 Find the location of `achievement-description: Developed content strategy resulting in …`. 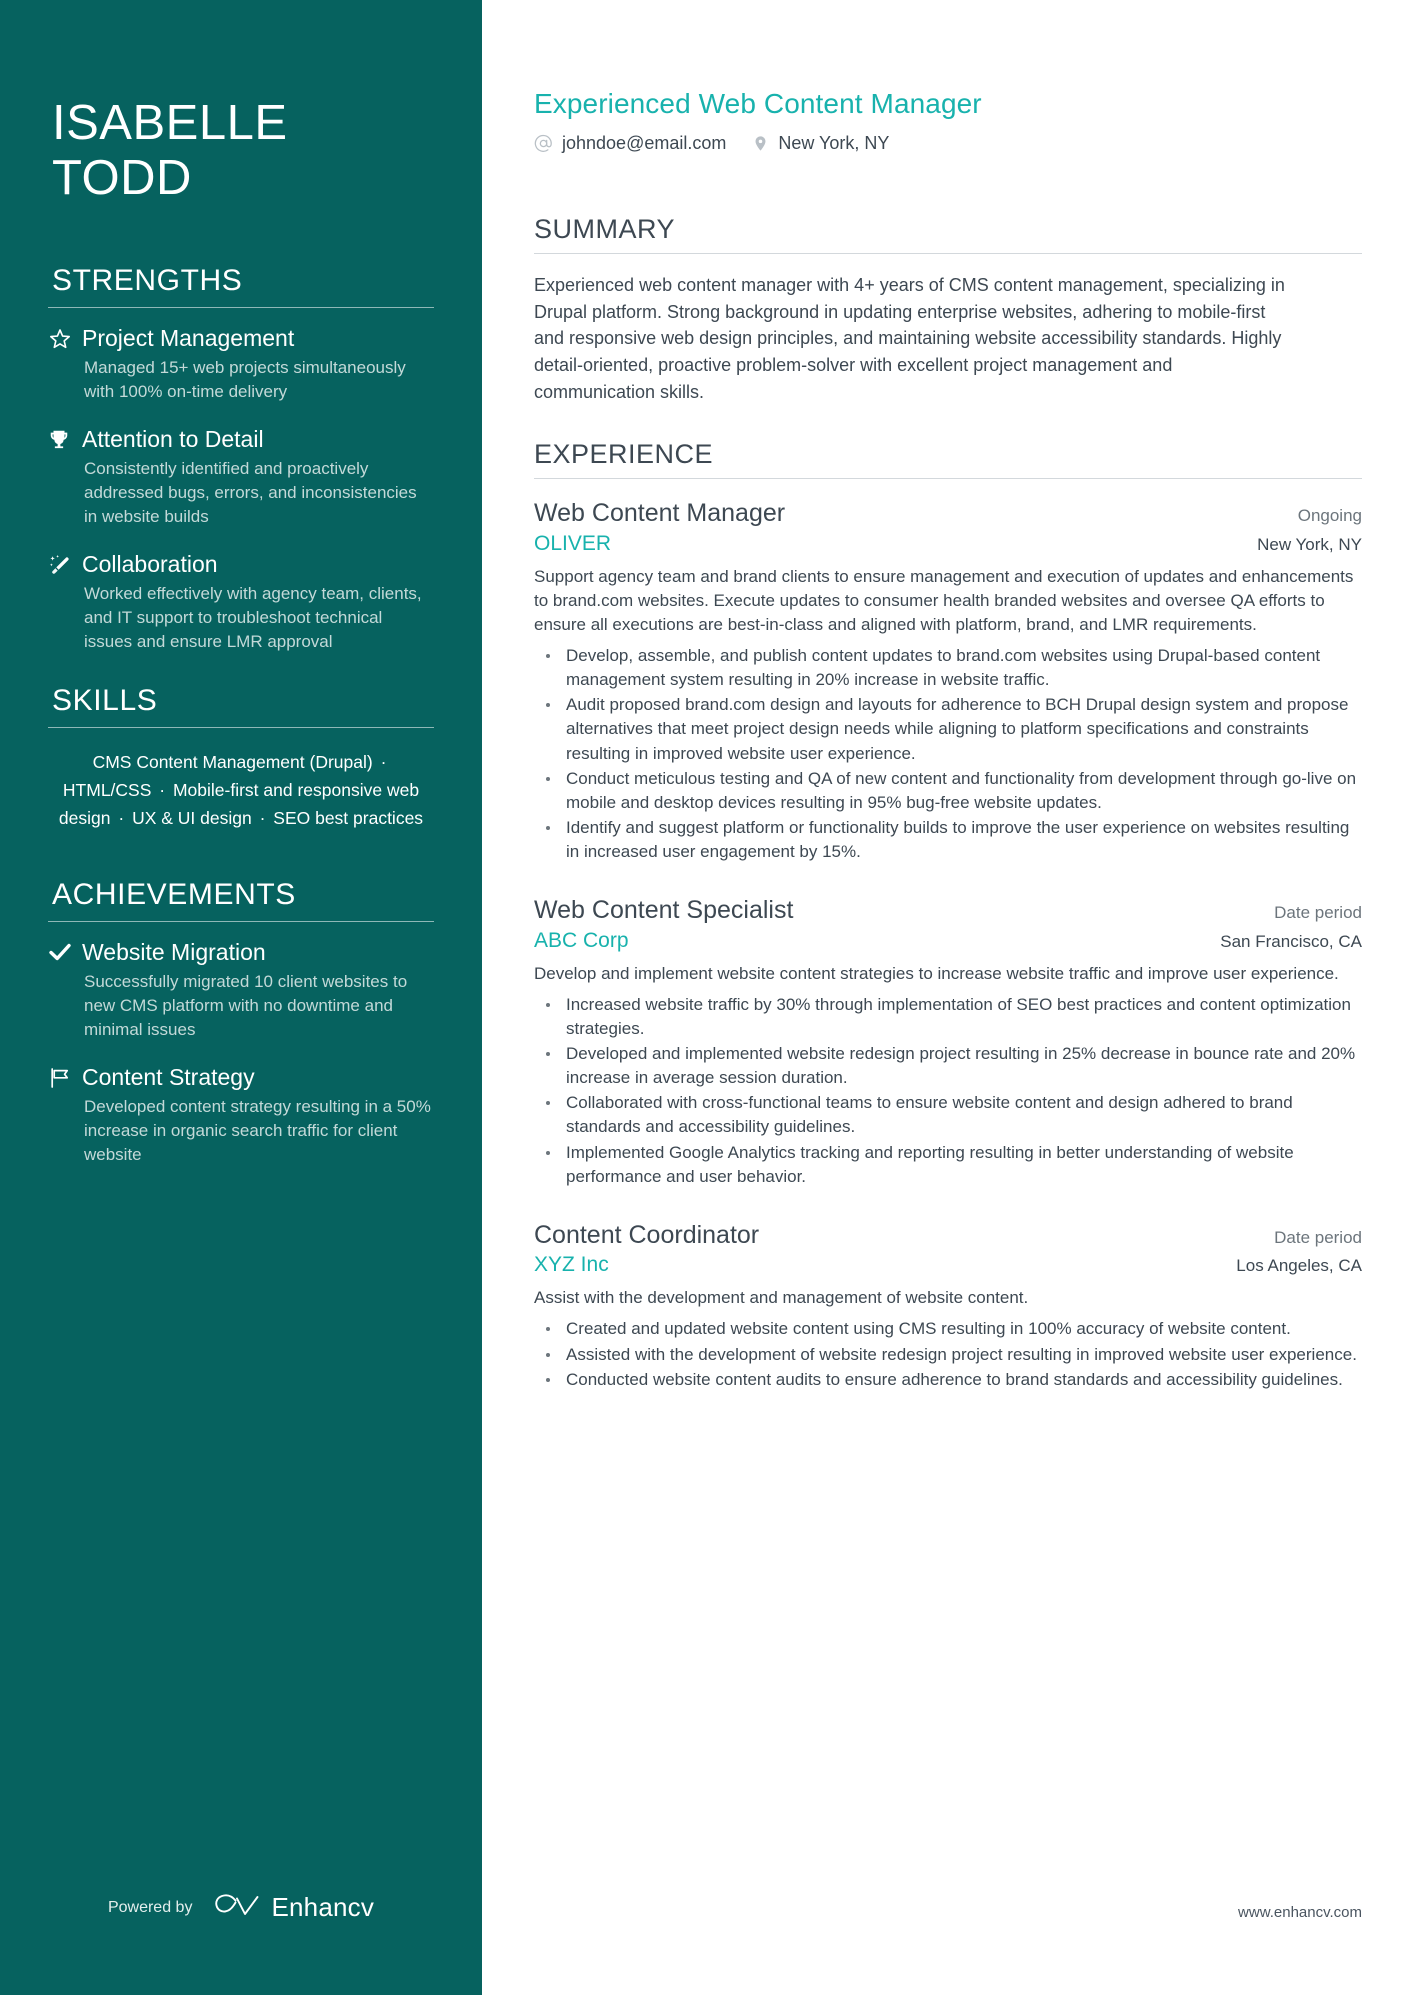

achievement-description: Developed content strategy resulting in … is located at coordinates (257, 1130).